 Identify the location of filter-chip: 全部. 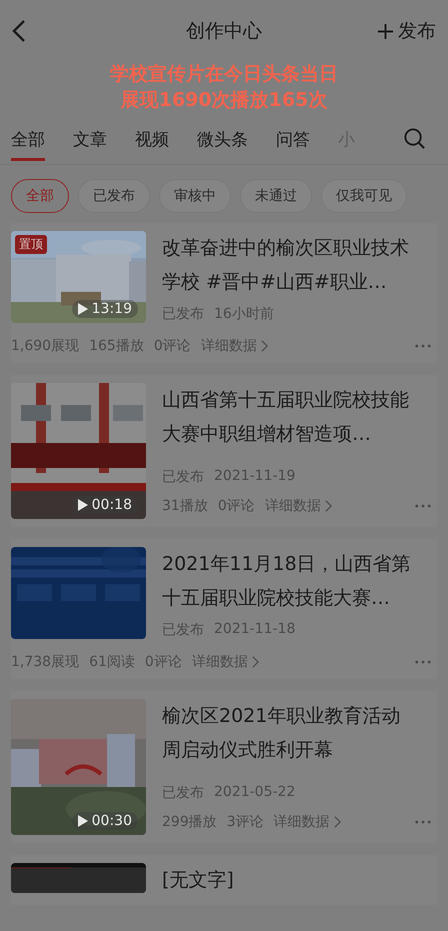
(40, 196).